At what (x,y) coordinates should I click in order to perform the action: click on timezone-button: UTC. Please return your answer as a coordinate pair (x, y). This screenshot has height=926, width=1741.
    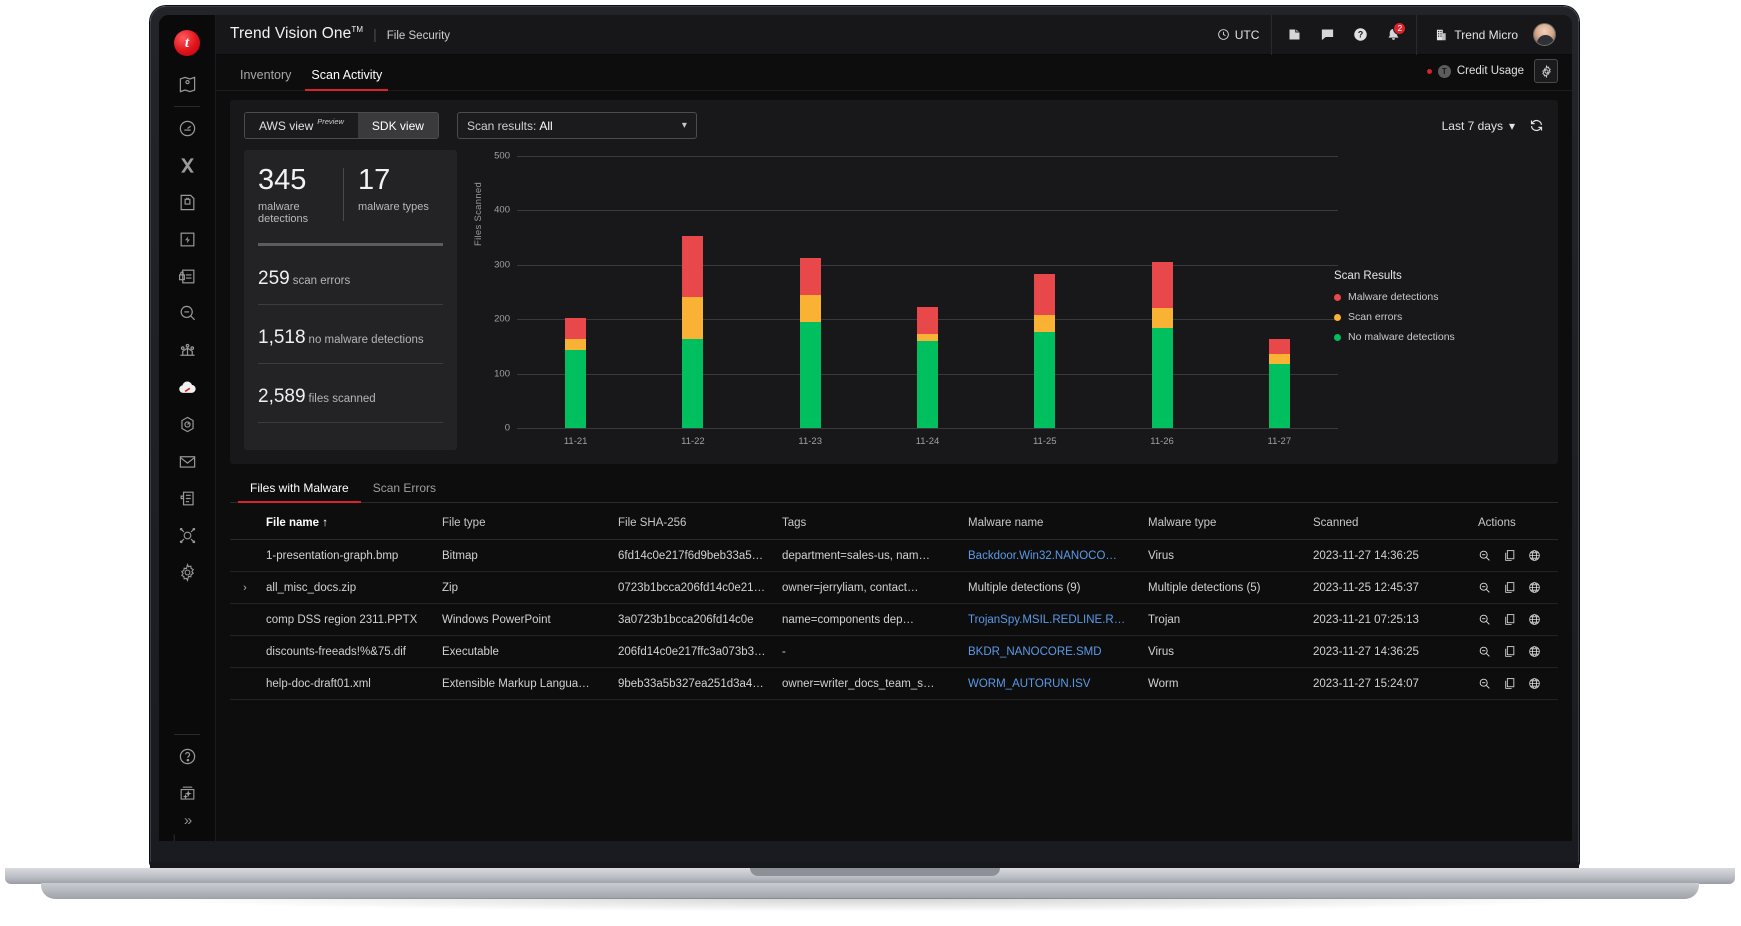
    Looking at the image, I should click on (1238, 35).